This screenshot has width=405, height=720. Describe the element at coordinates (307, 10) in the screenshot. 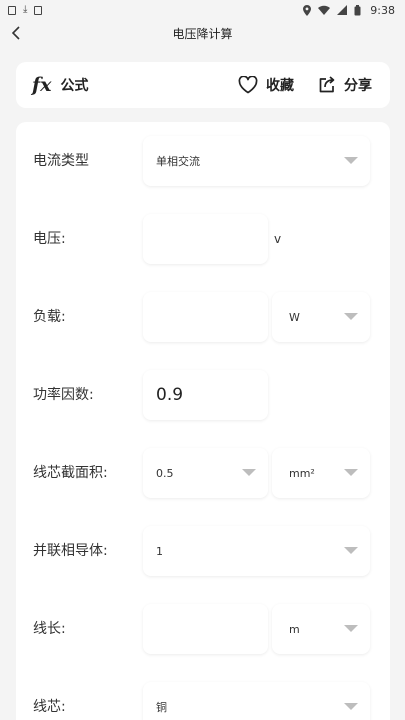

I see `location-icon` at that location.